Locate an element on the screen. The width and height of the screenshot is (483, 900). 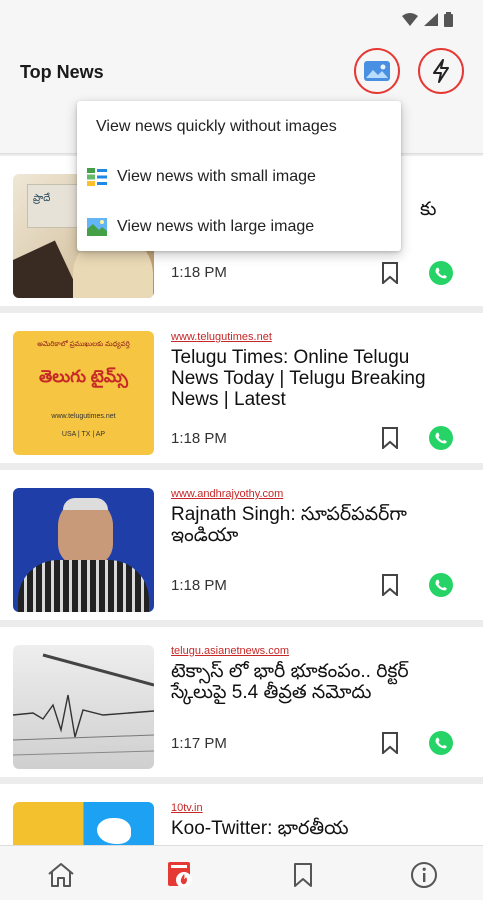
nav-top-news is located at coordinates (181, 875).